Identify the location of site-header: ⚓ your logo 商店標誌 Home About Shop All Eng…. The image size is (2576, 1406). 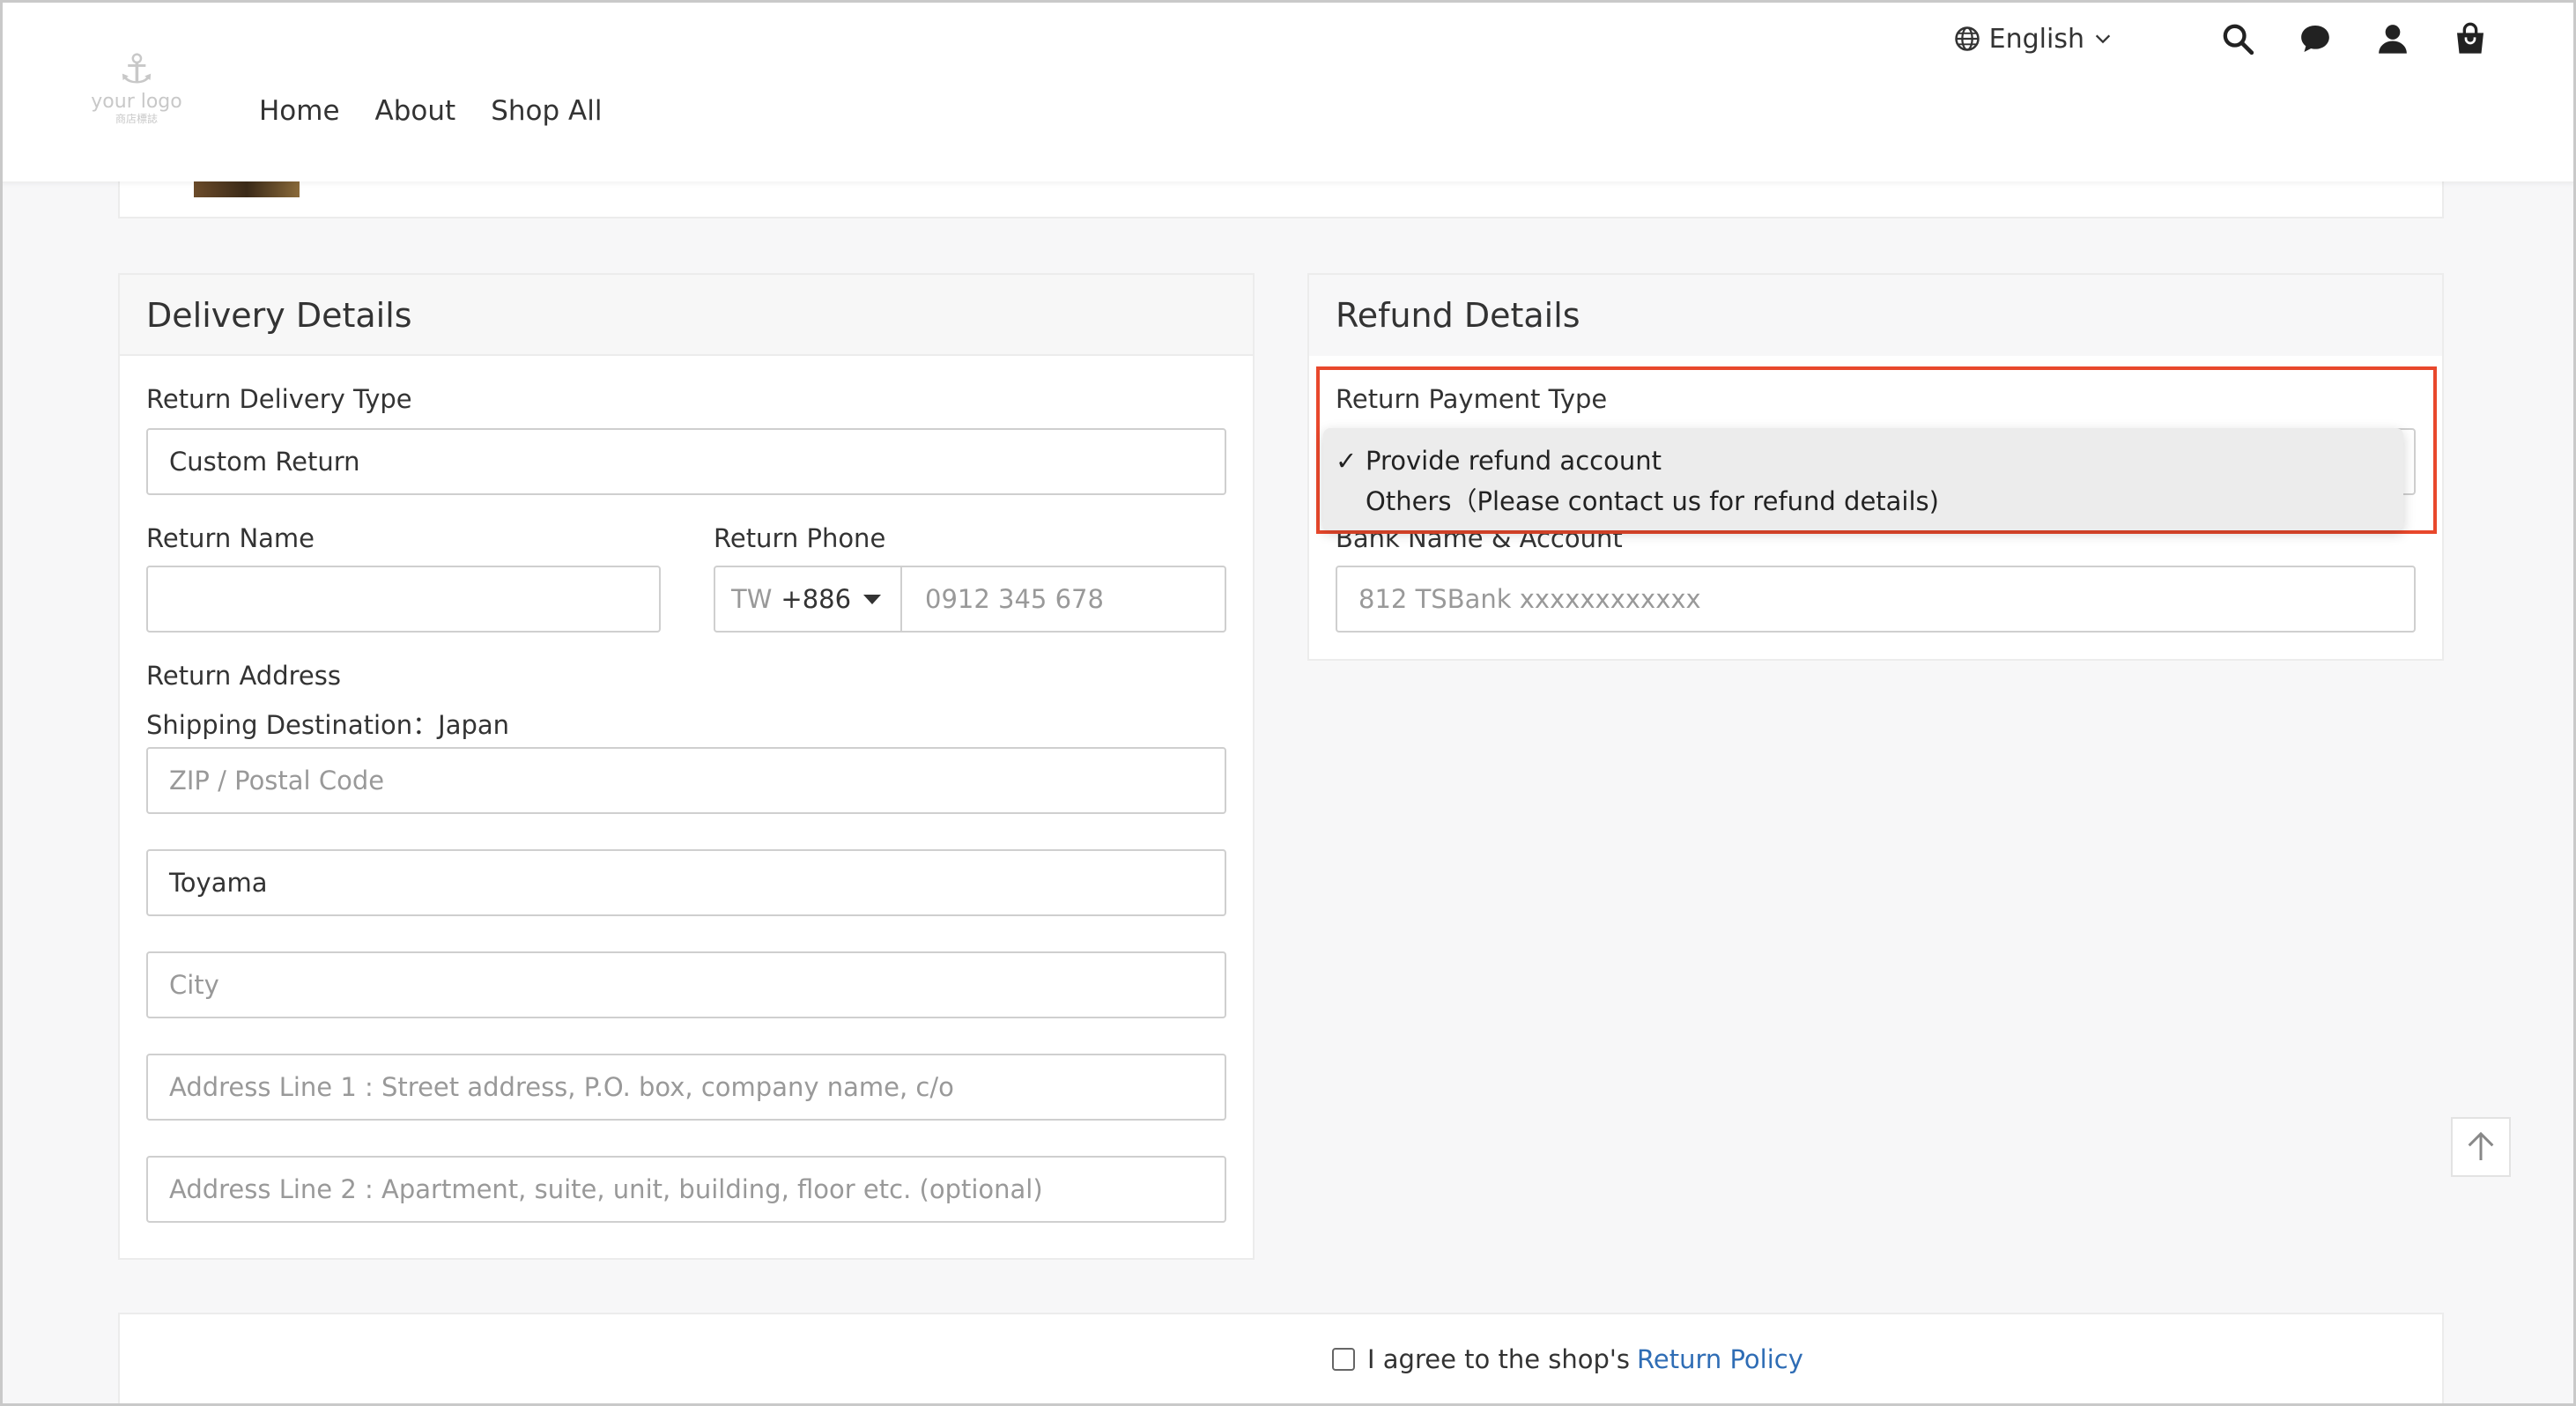
(1288, 90).